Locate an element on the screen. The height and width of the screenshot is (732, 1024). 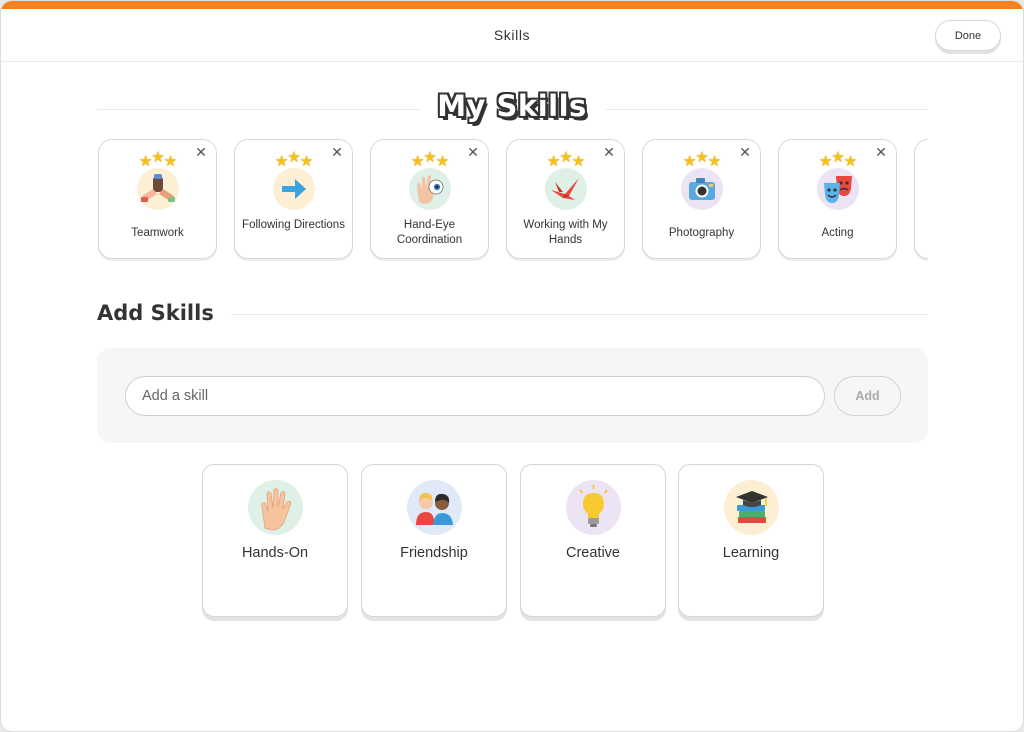
skill-card-acting: ✕ ★★★ Acting is located at coordinates (837, 199).